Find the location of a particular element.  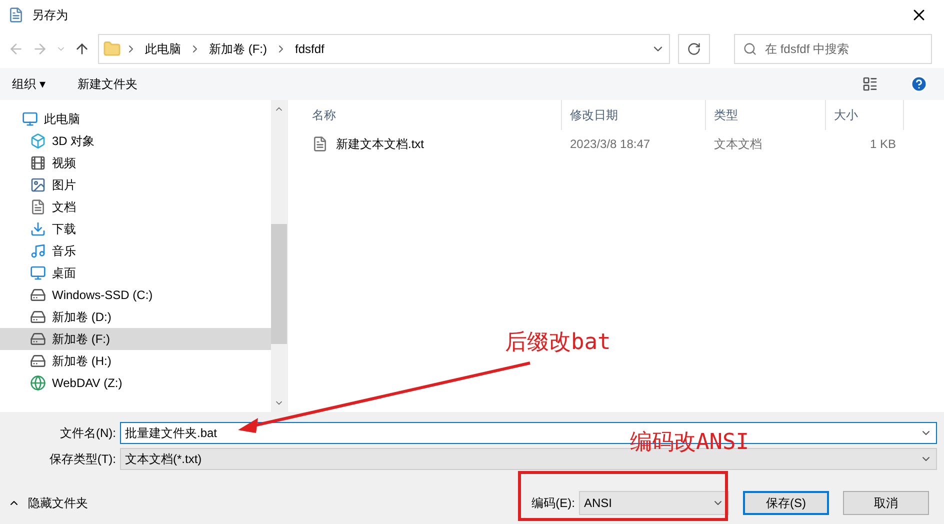

refresh-icon is located at coordinates (694, 49).